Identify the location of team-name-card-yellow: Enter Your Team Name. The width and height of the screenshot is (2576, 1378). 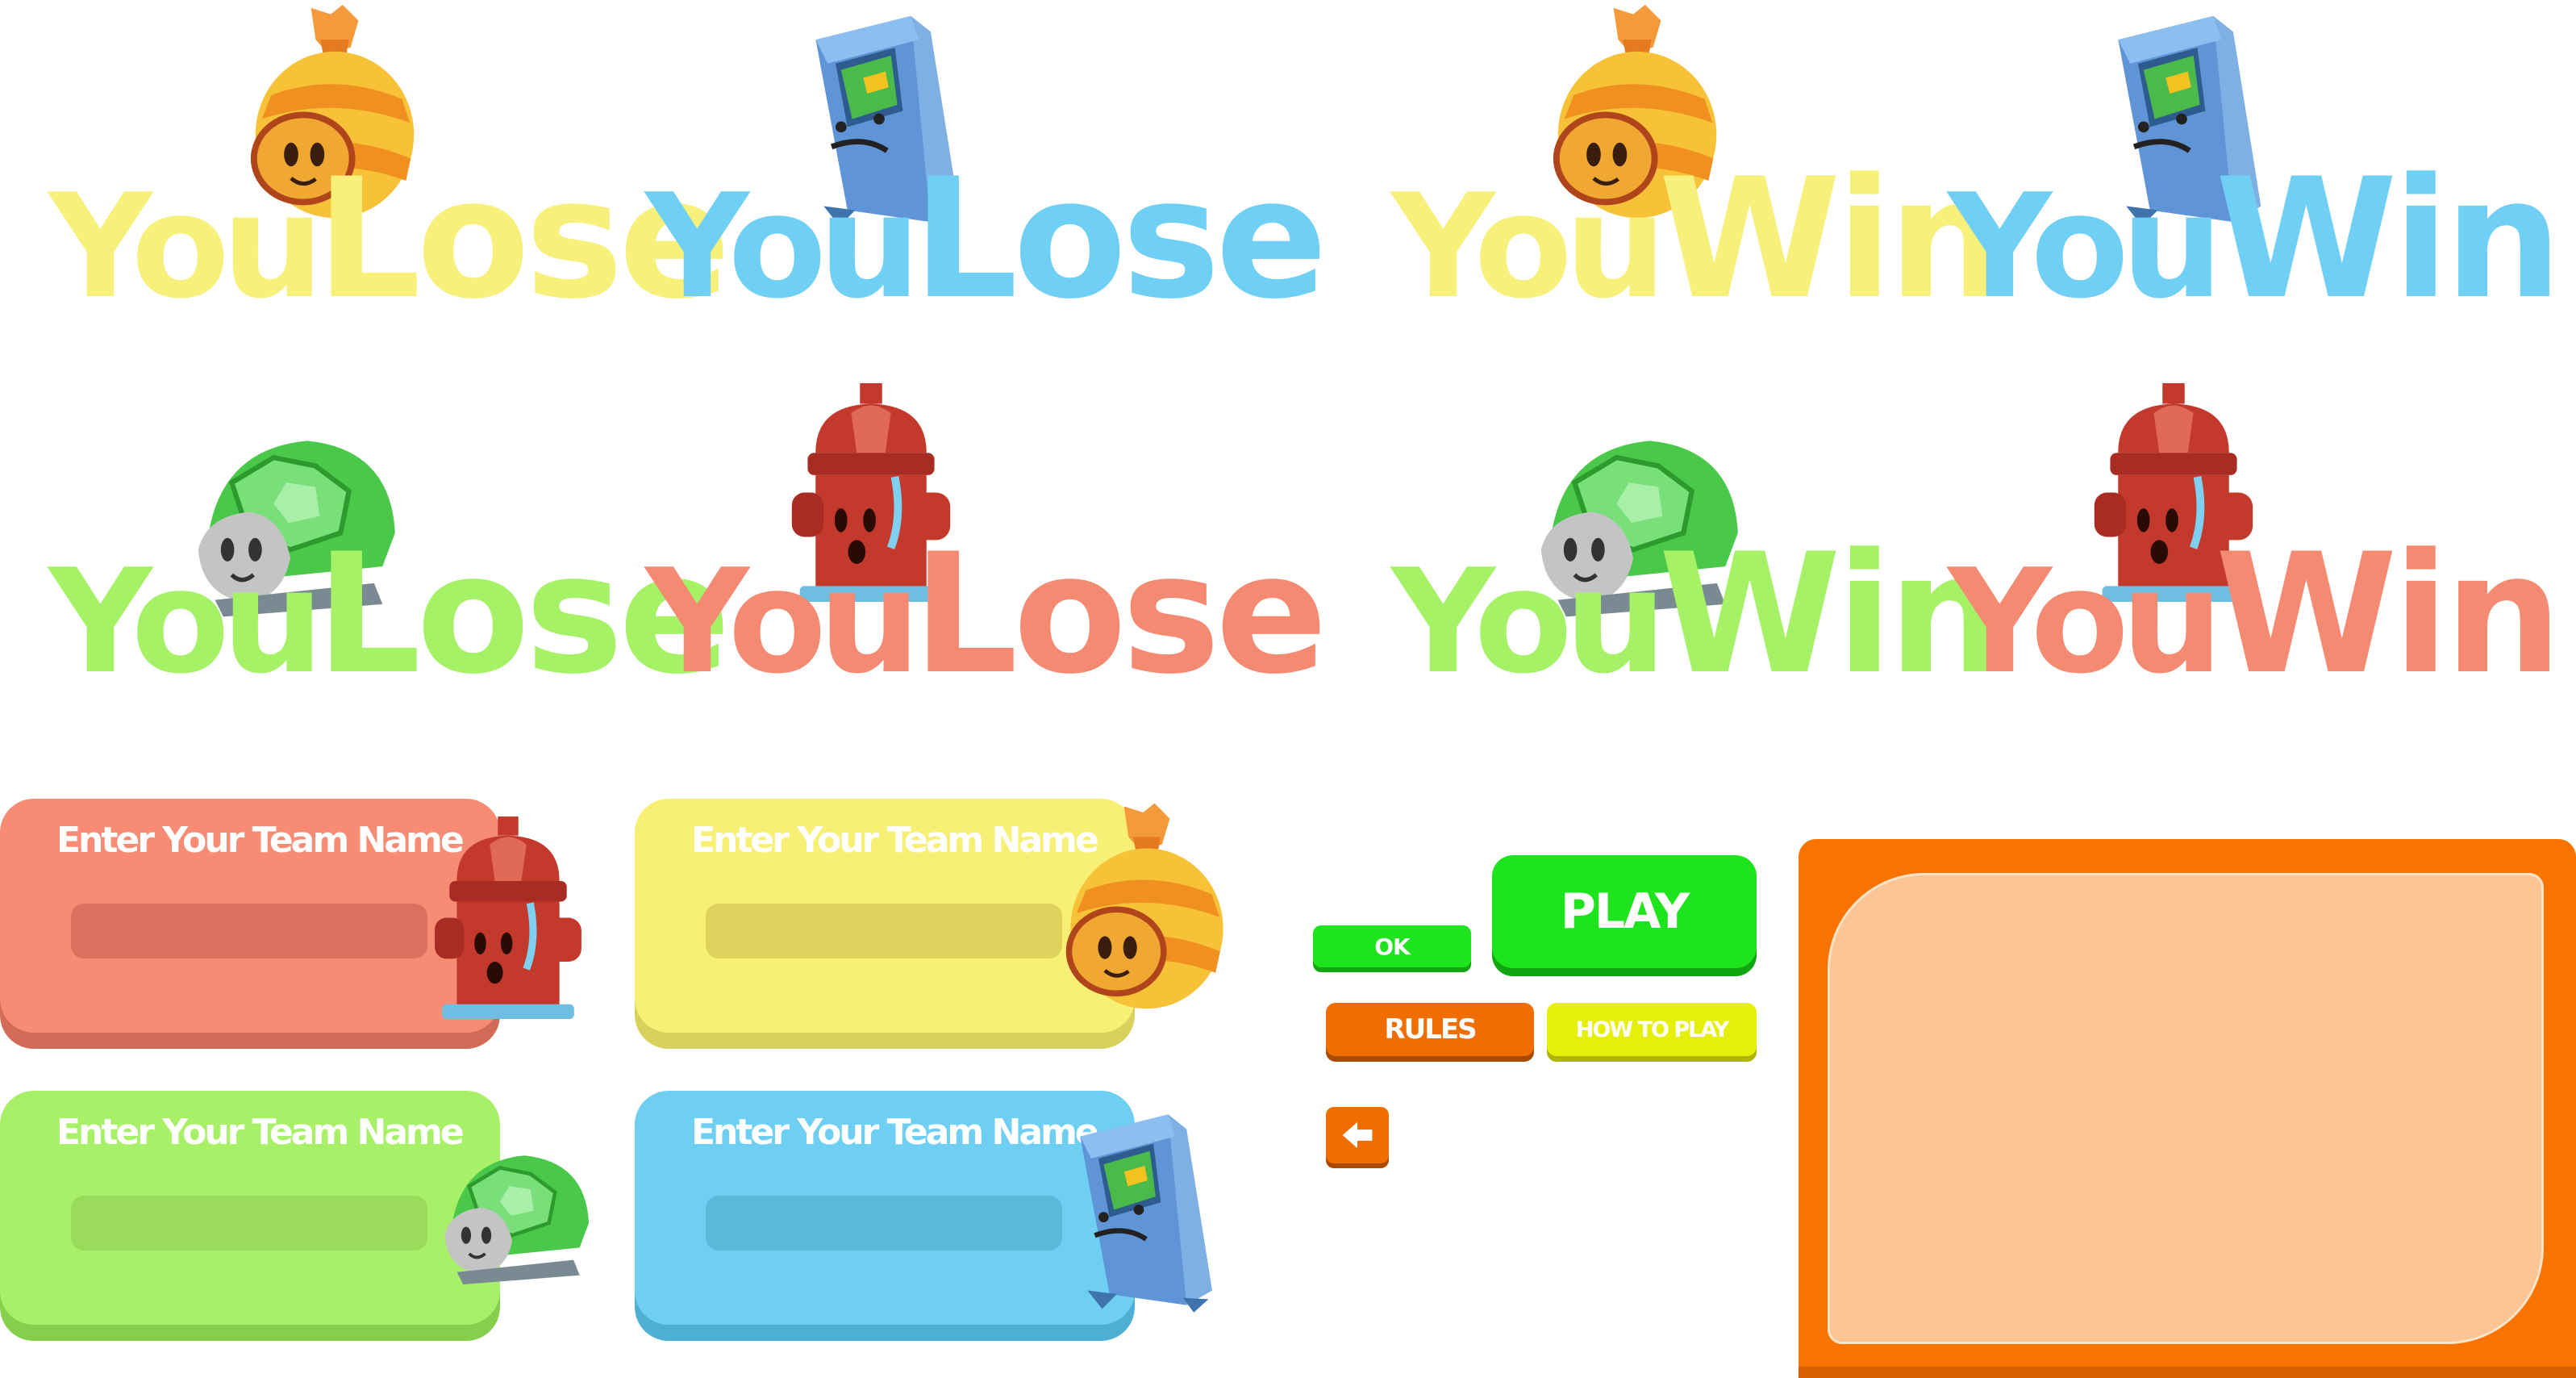
(885, 924).